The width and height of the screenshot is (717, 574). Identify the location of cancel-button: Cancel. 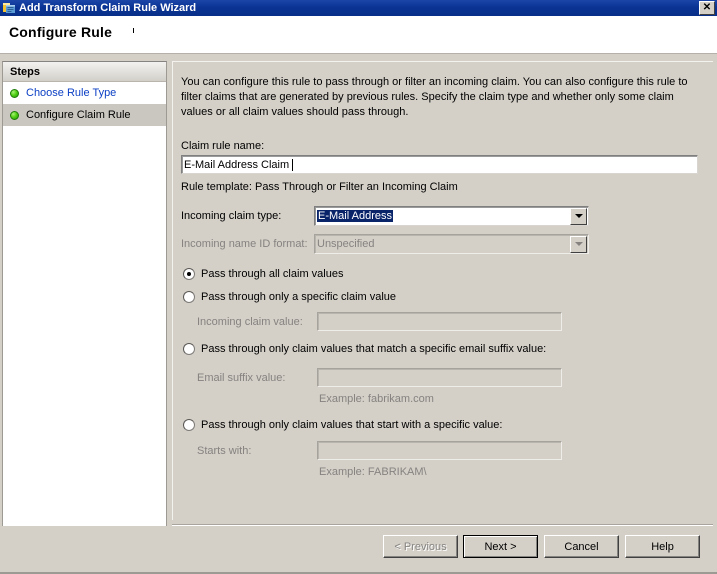
(581, 546).